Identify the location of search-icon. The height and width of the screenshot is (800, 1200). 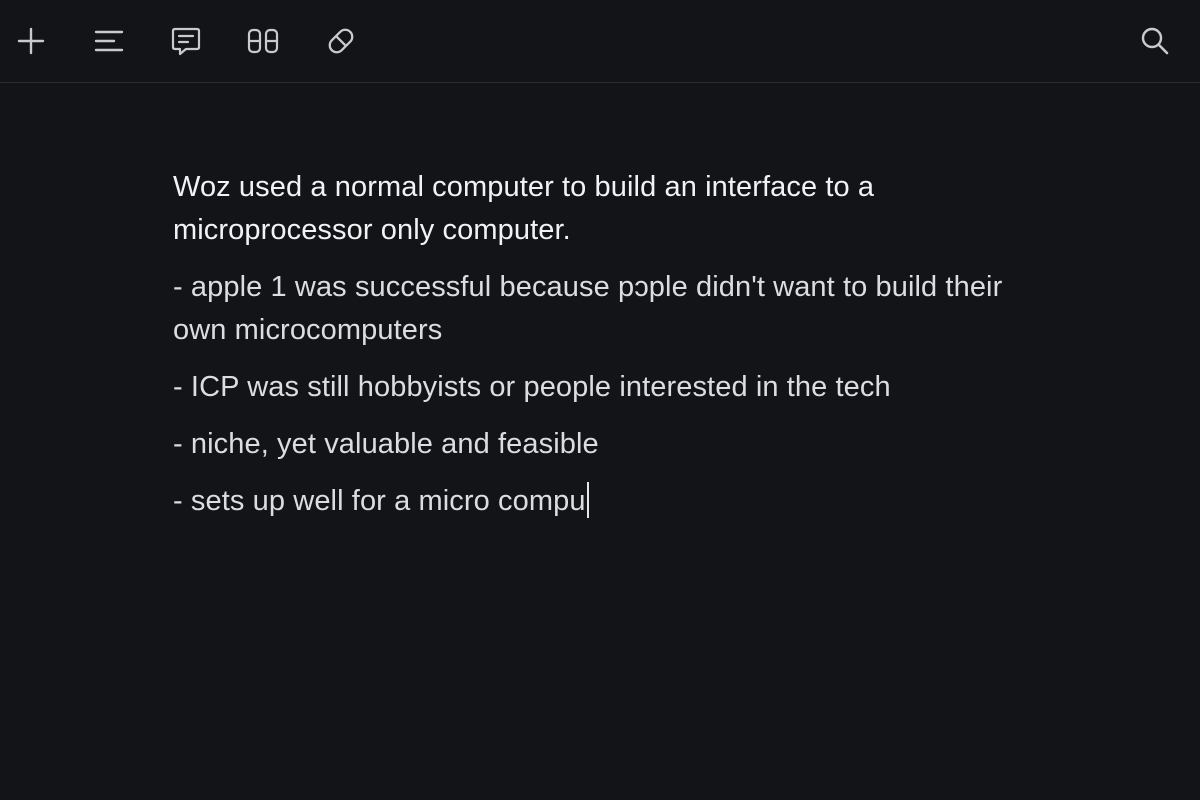
(1155, 41).